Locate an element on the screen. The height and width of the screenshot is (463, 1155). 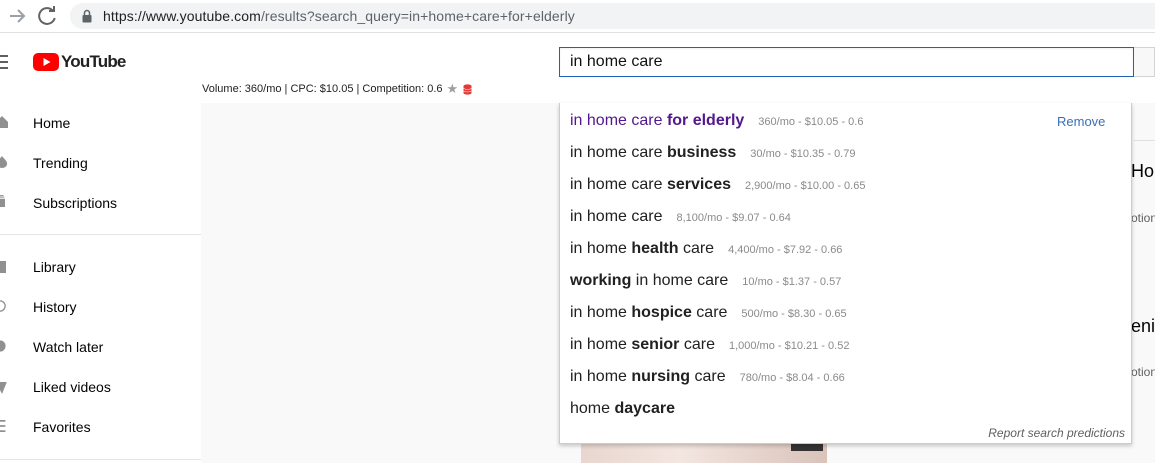
suggestion-text: in home care 8,100/mo - $9.07 - 0.64 is located at coordinates (680, 216).